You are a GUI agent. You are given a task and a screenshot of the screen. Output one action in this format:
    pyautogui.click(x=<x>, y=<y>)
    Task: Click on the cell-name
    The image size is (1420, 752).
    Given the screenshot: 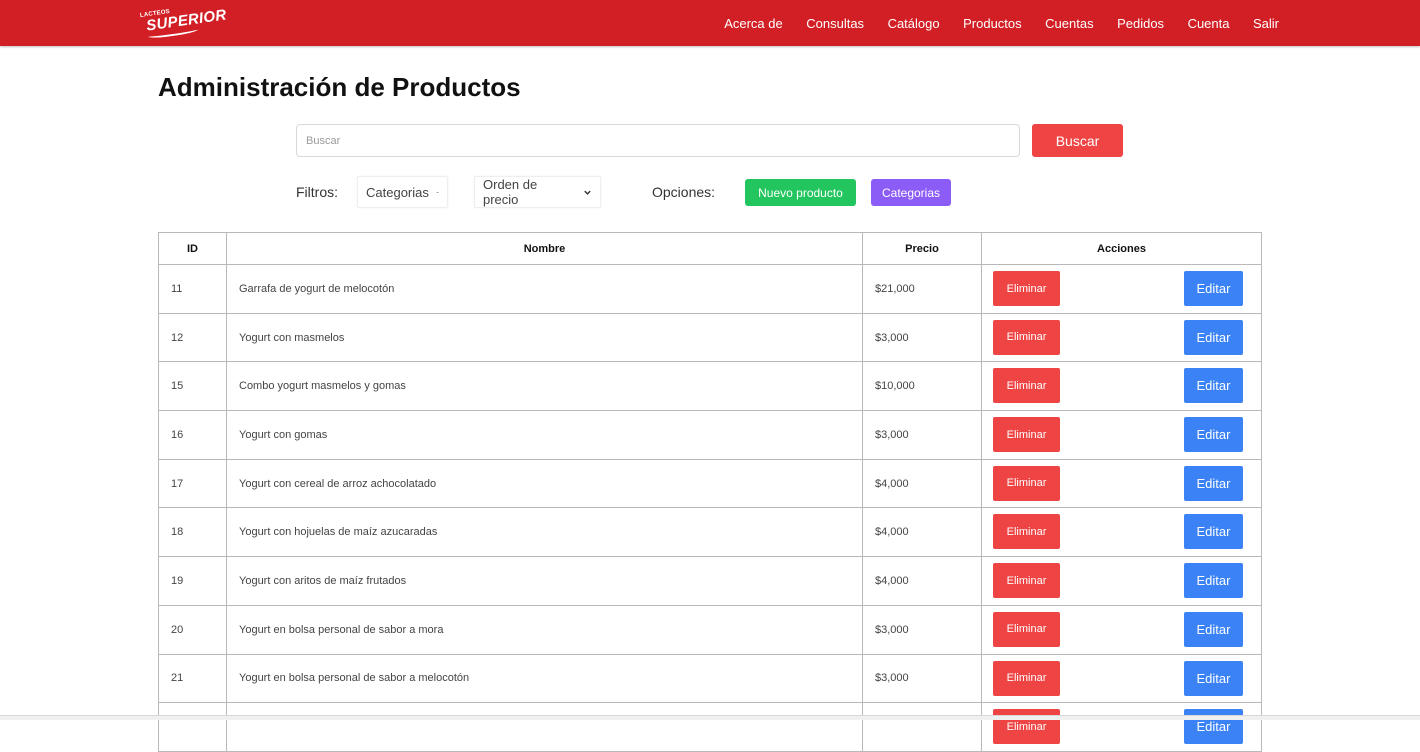 What is the action you would take?
    pyautogui.click(x=544, y=727)
    